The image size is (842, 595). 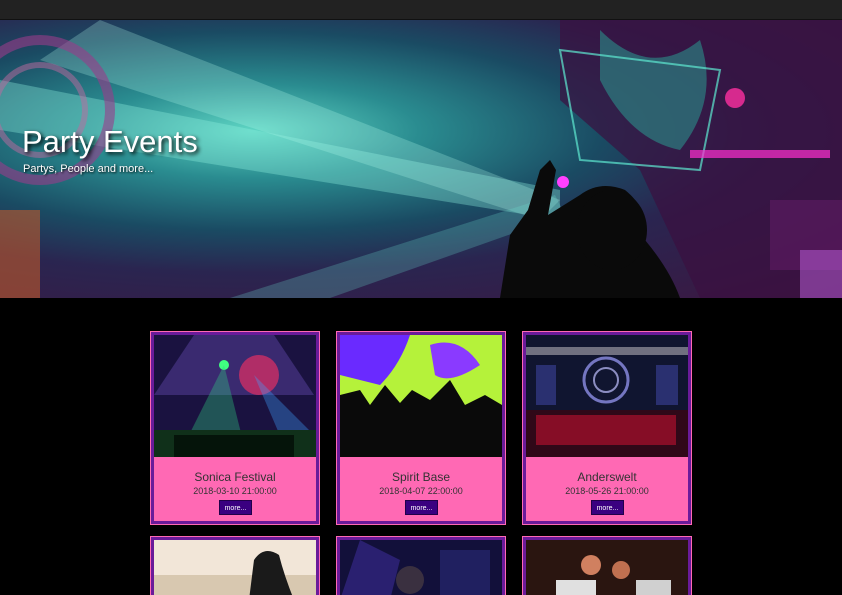 I want to click on event-name: Spirit Base, so click(x=421, y=477).